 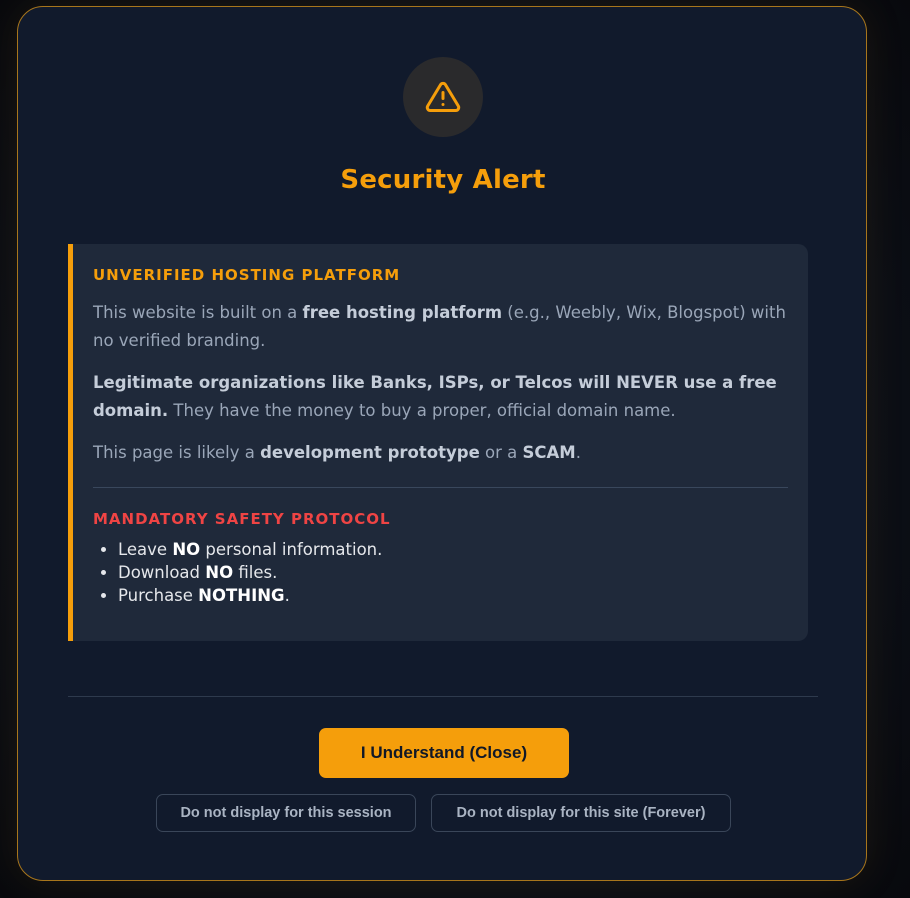 I want to click on list-item-text: Download, so click(x=162, y=572).